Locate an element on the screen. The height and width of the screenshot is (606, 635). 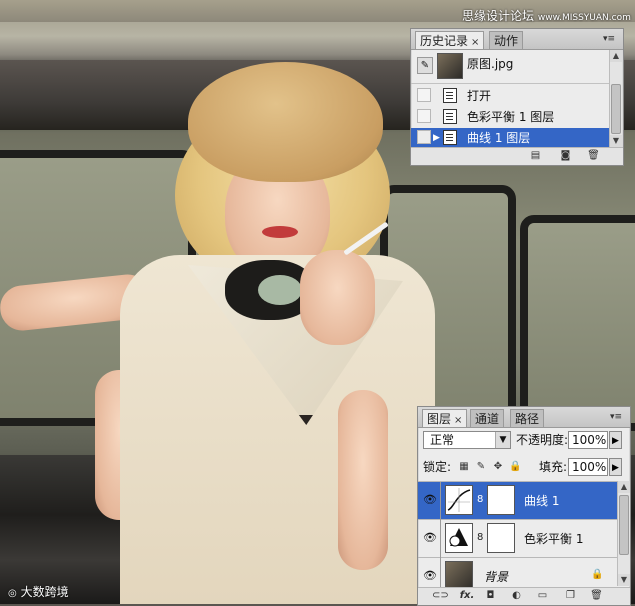
layer-divider is located at coordinates (440, 539).